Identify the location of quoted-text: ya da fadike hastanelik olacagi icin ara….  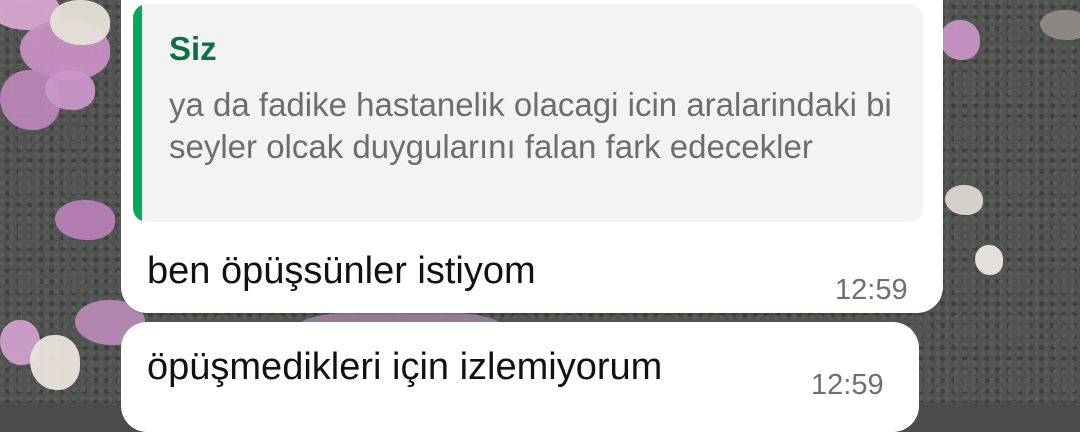
(530, 125).